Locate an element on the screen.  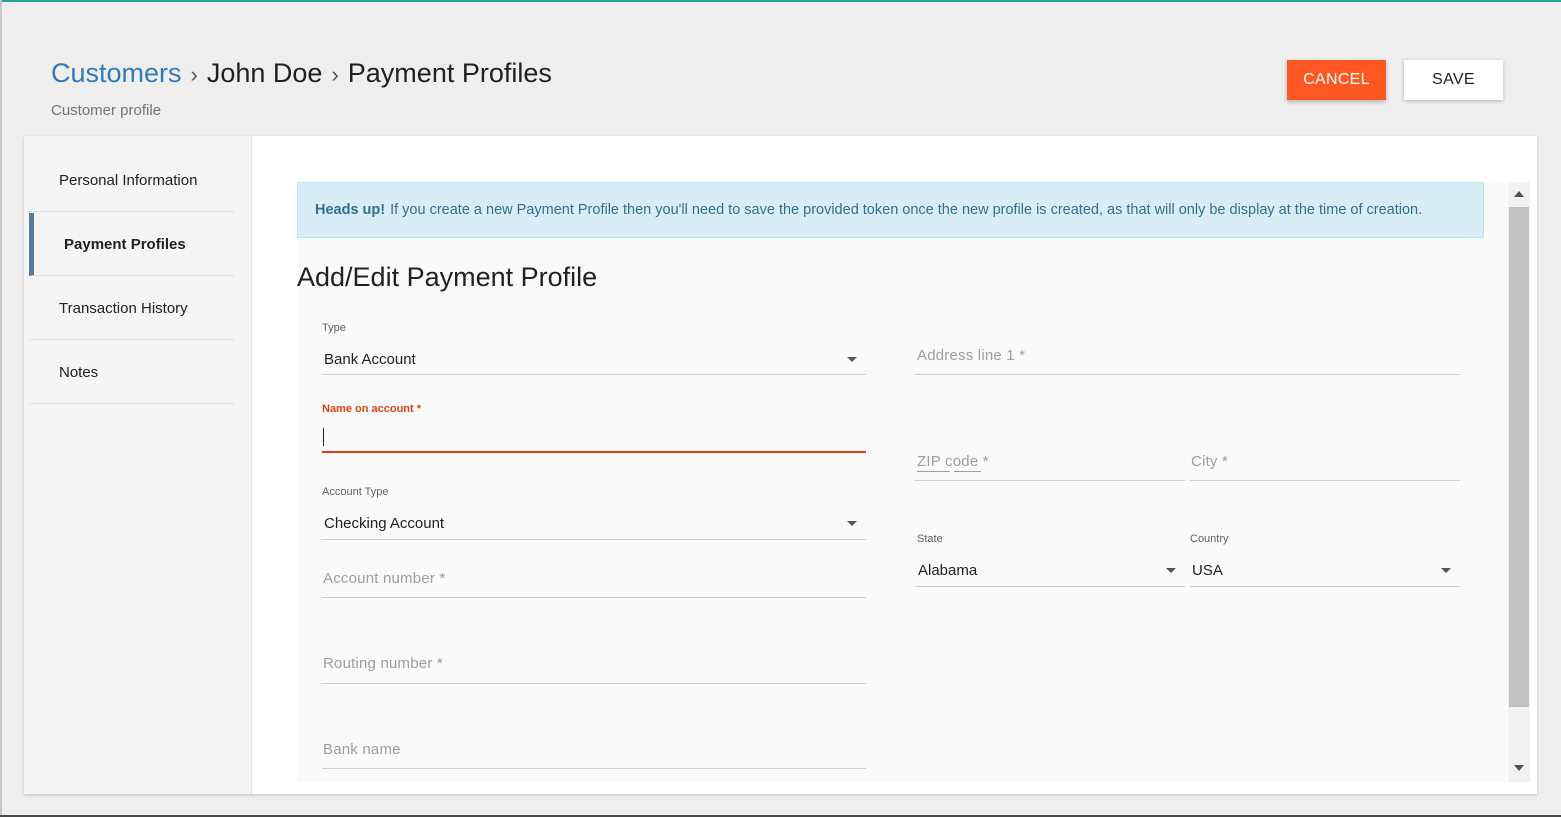
sidebar-item-personal-information: Personal Information is located at coordinates (131, 180).